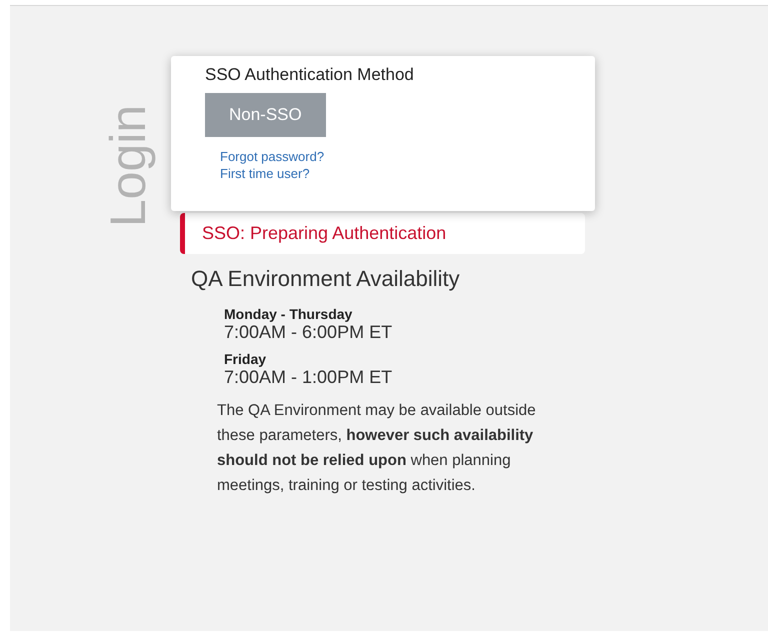 Image resolution: width=768 pixels, height=632 pixels. I want to click on popup-title: SSO Authentication Method, so click(310, 75).